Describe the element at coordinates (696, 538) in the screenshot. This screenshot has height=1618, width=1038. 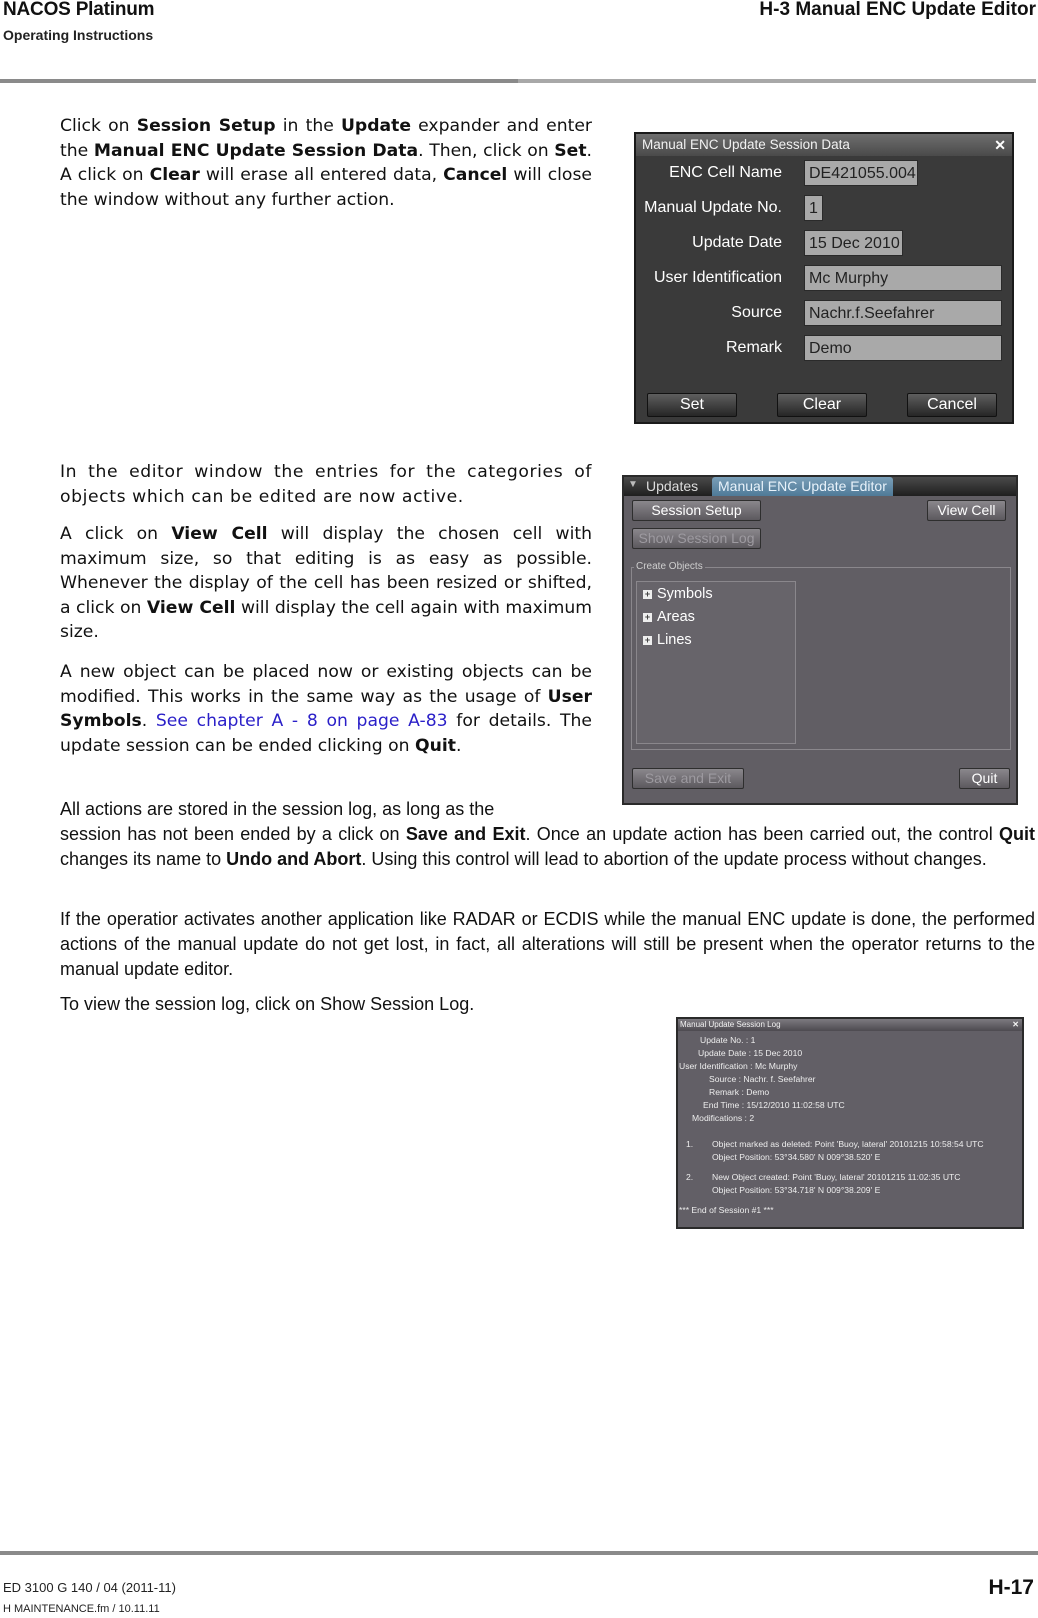
I see `show-session-log-button: Show Session Log` at that location.